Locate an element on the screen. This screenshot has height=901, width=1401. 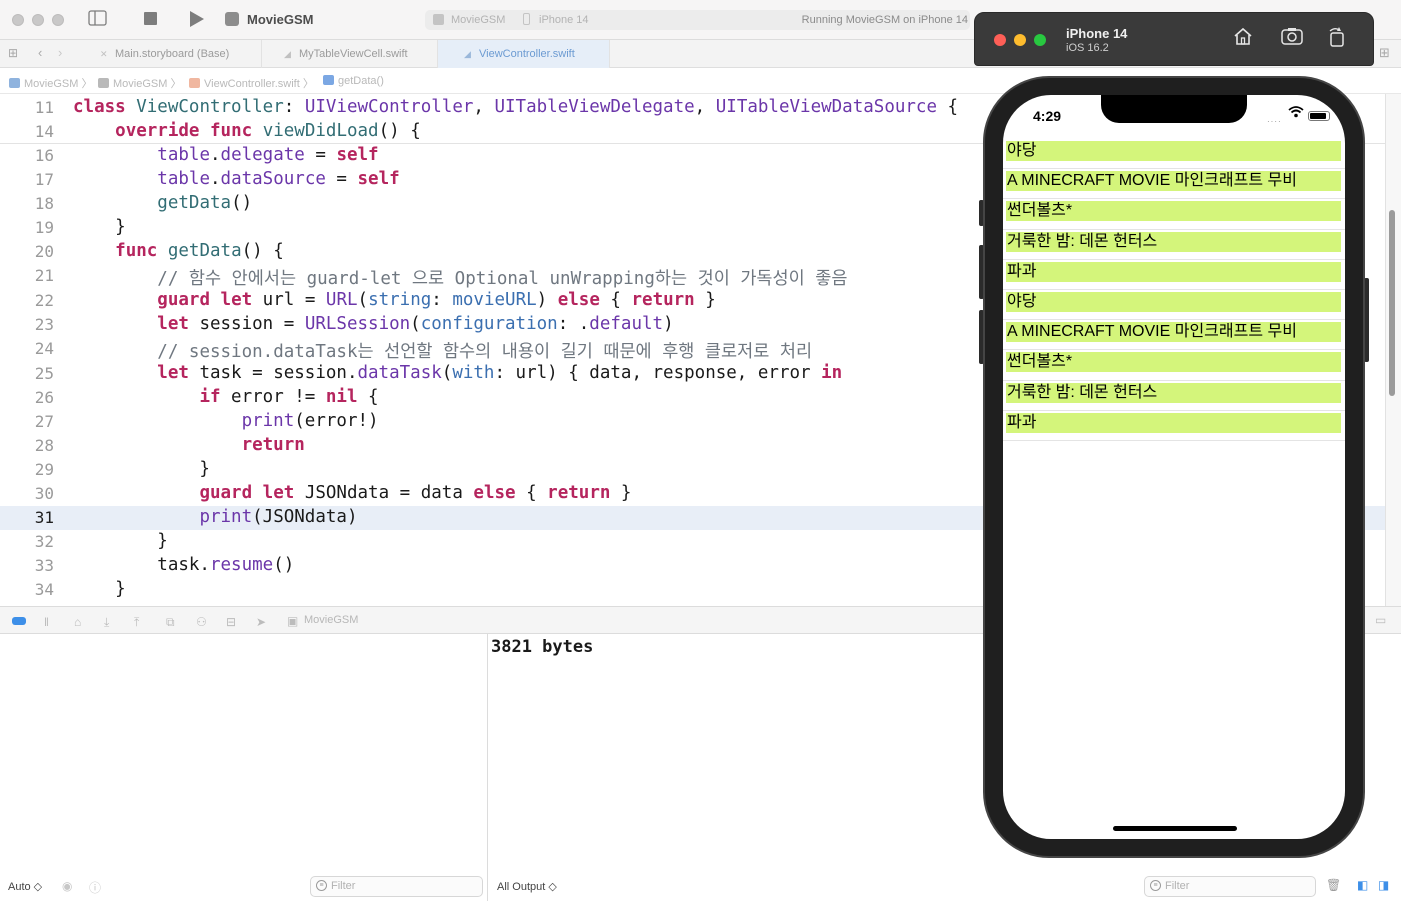
editor-scrollbar is located at coordinates (1392, 303).